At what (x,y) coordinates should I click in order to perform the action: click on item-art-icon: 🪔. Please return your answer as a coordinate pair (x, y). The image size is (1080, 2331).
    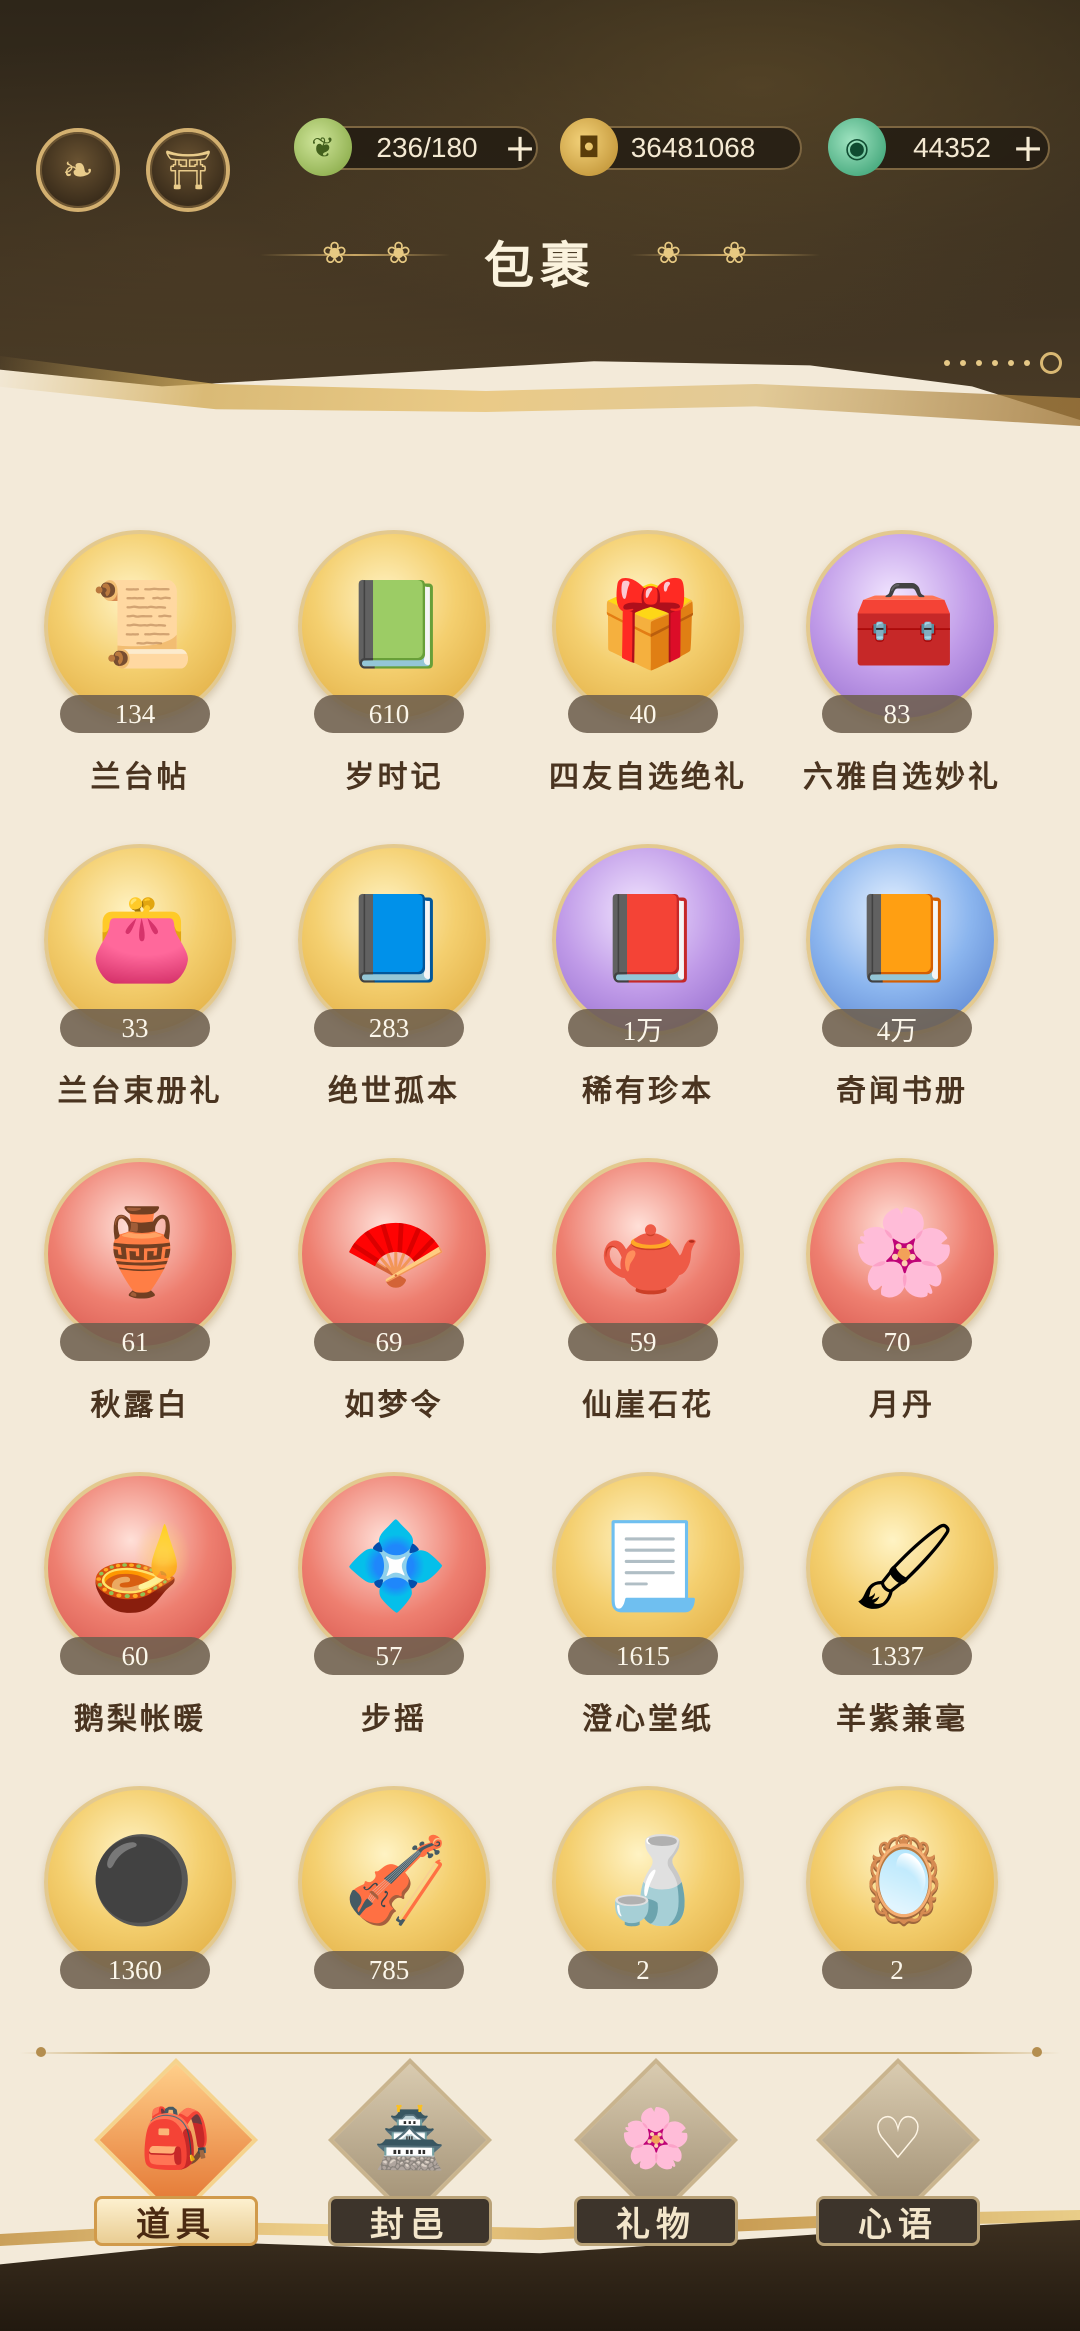
    Looking at the image, I should click on (142, 1566).